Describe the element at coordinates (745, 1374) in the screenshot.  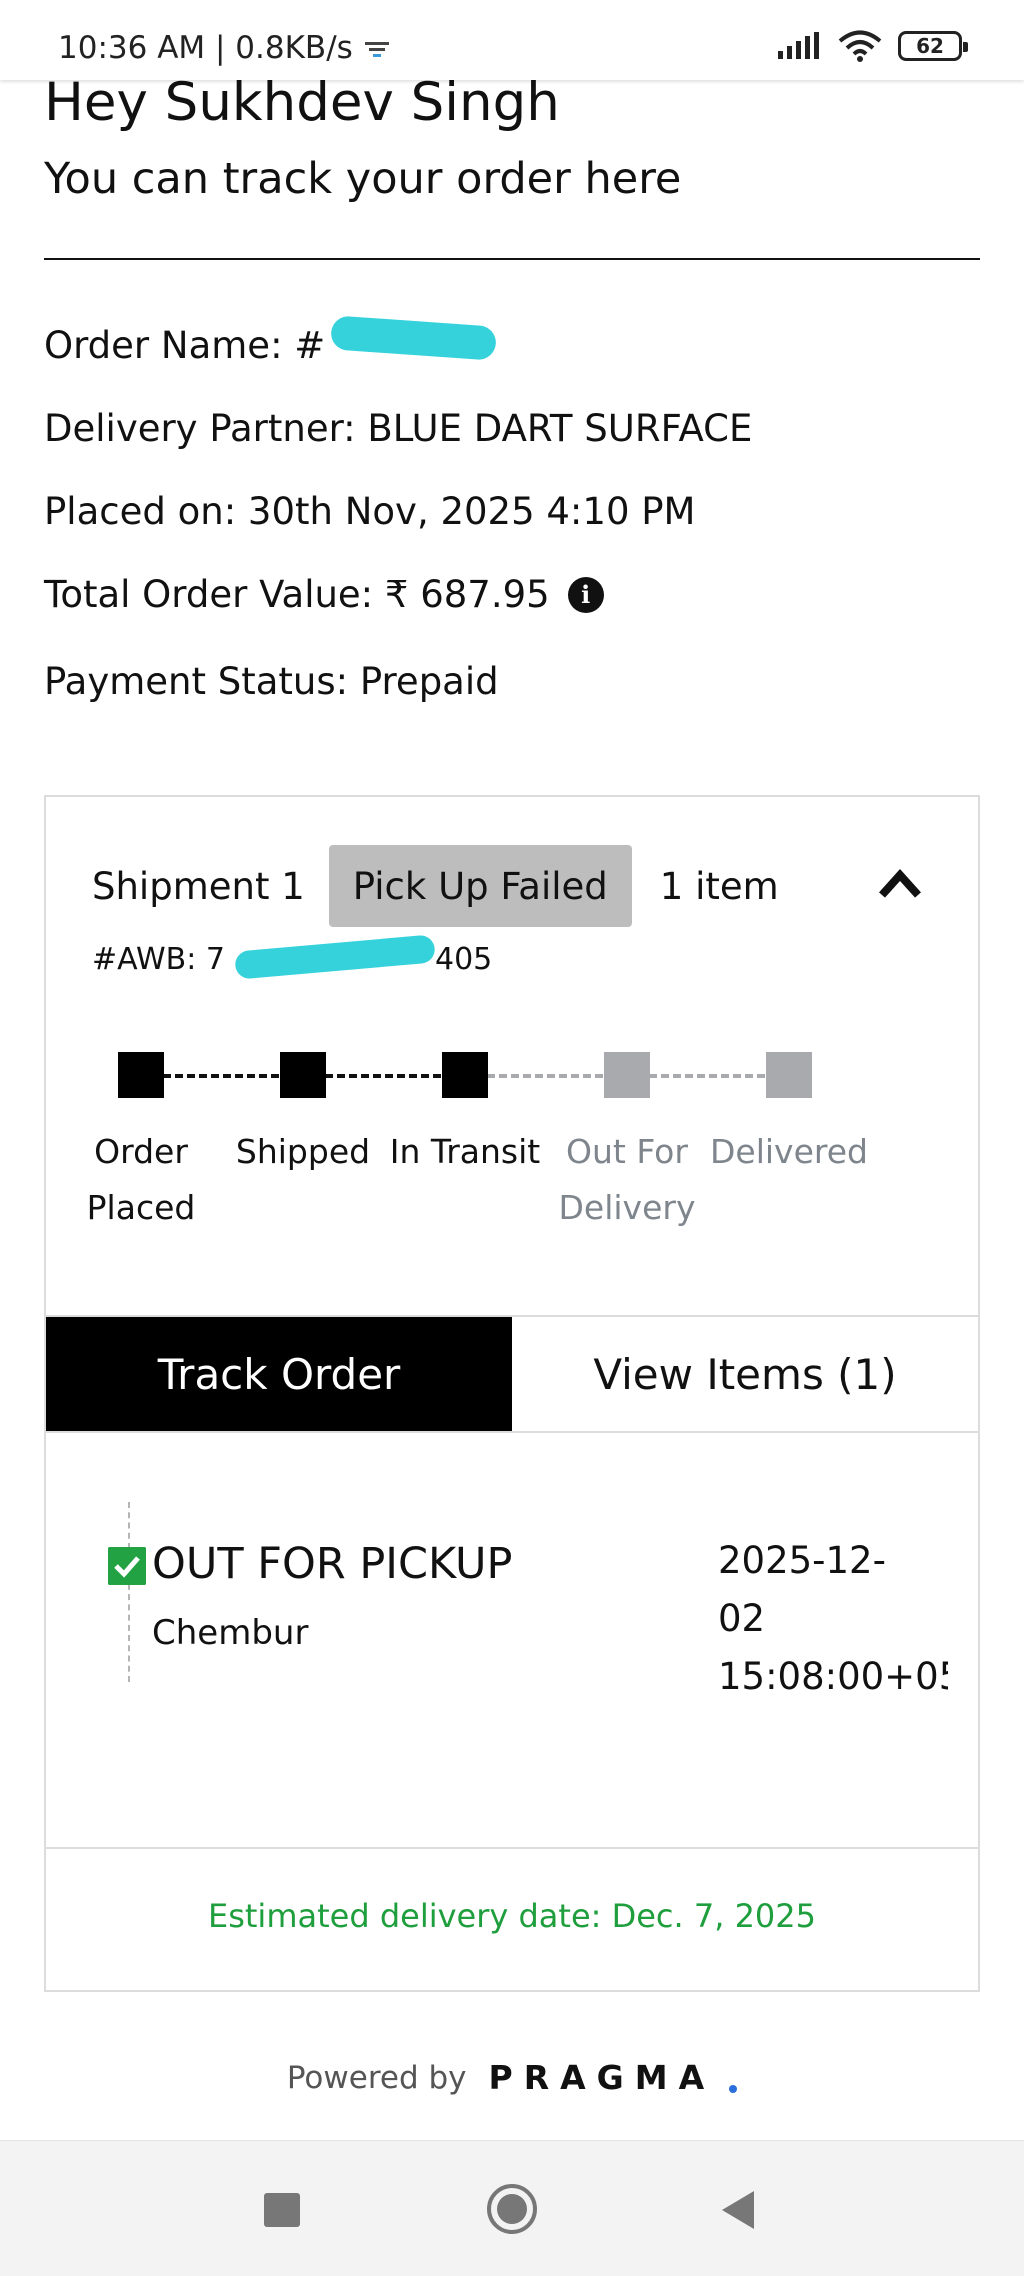
I see `tab-view-items: View Items (1)` at that location.